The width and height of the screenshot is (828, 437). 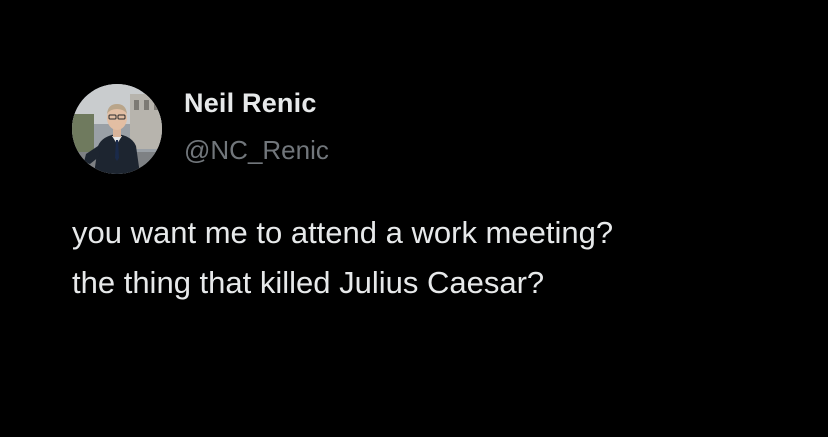 What do you see at coordinates (250, 103) in the screenshot?
I see `author-name: Neil Renic` at bounding box center [250, 103].